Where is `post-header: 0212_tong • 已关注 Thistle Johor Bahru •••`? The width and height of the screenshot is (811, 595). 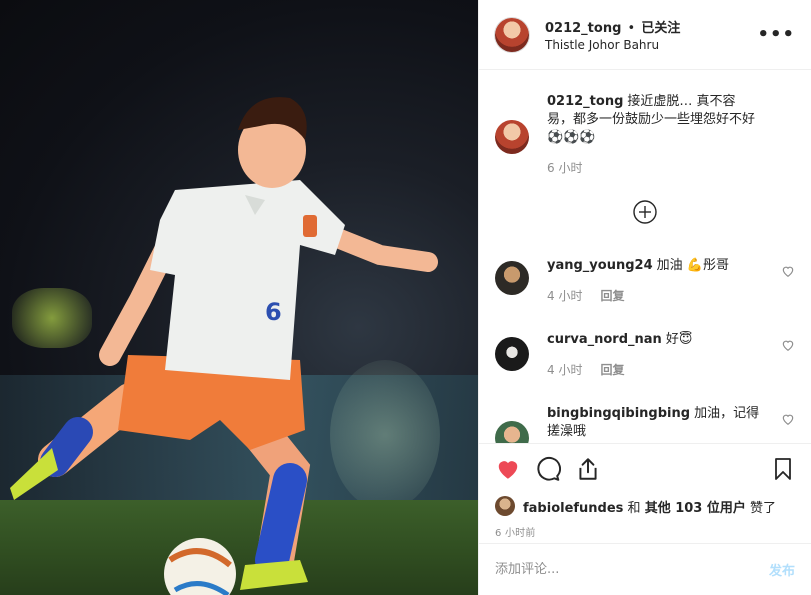 post-header: 0212_tong • 已关注 Thistle Johor Bahru ••• is located at coordinates (645, 35).